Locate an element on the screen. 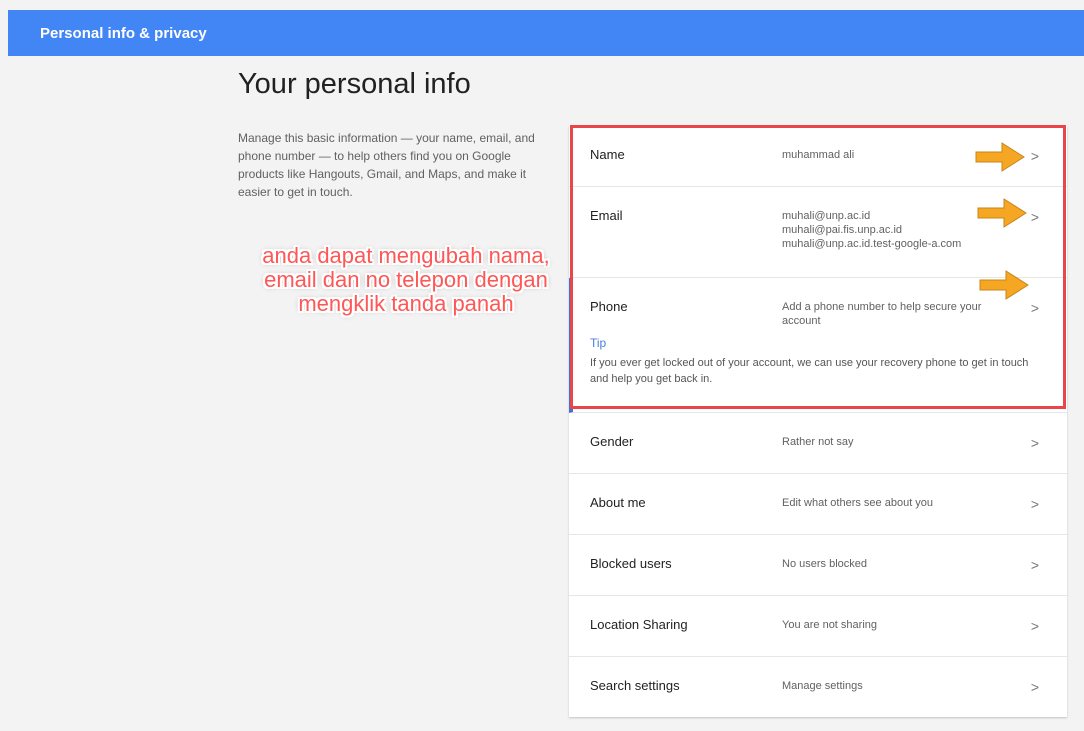 The height and width of the screenshot is (731, 1084). email-address: muhali@unp.ac.id is located at coordinates (826, 216).